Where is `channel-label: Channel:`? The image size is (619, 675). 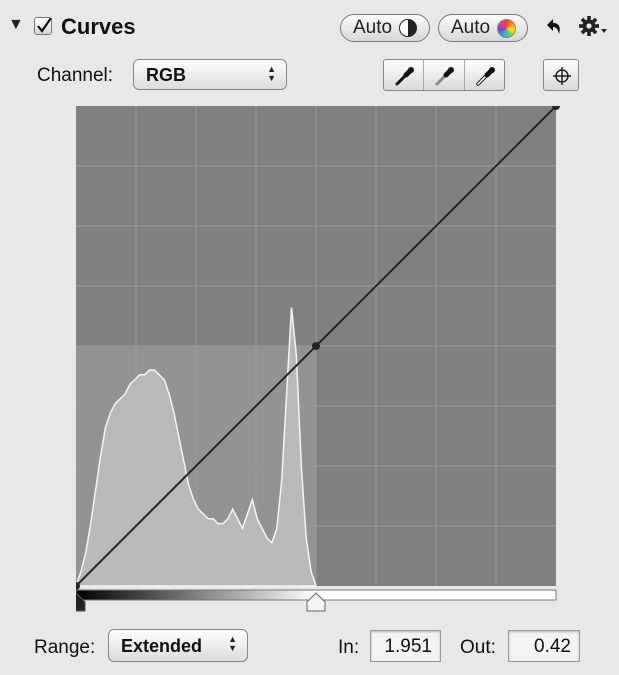
channel-label: Channel: is located at coordinates (75, 75).